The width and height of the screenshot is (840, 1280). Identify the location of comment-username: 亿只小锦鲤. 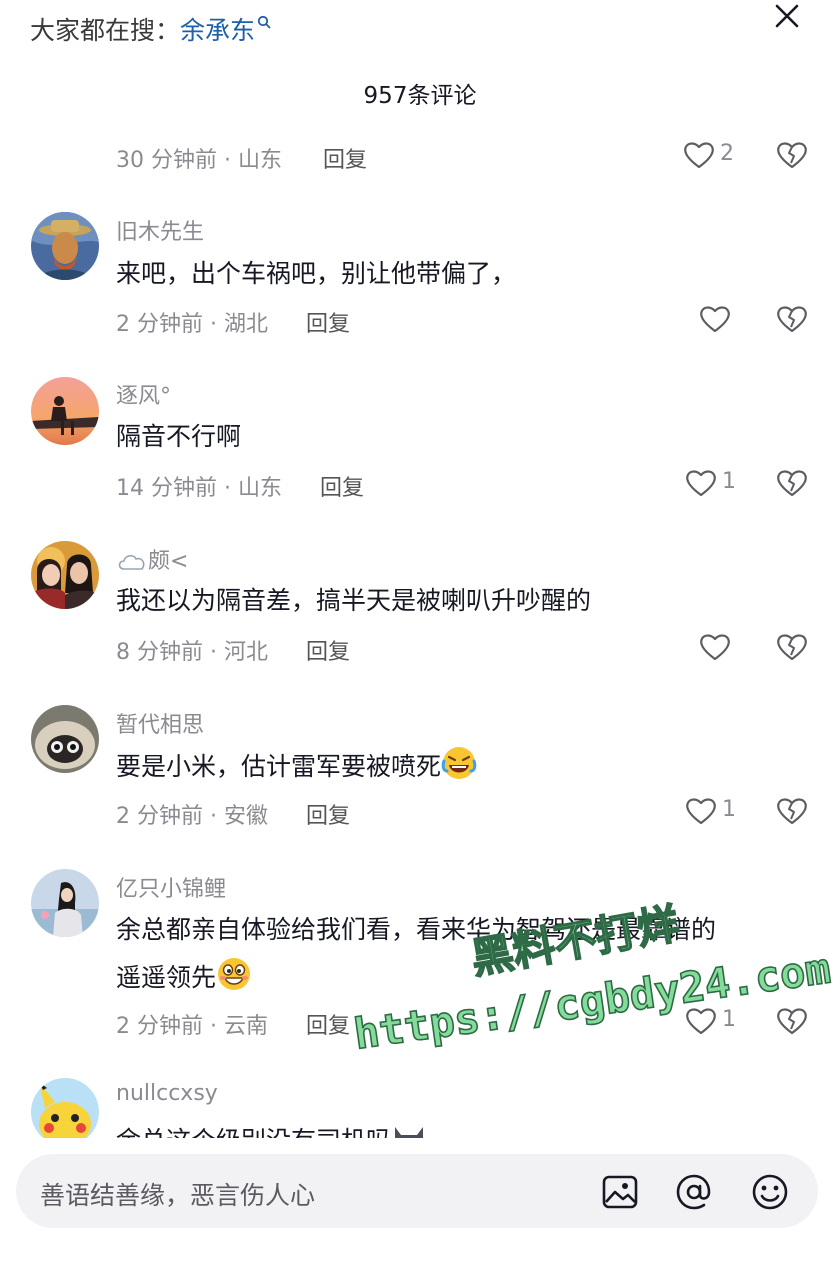
(171, 887).